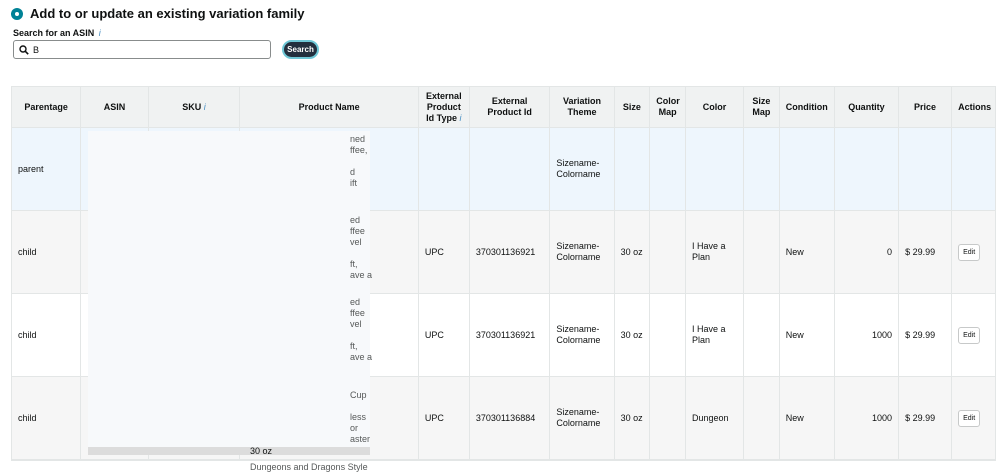 This screenshot has width=1000, height=472. I want to click on cell-quantity, so click(866, 169).